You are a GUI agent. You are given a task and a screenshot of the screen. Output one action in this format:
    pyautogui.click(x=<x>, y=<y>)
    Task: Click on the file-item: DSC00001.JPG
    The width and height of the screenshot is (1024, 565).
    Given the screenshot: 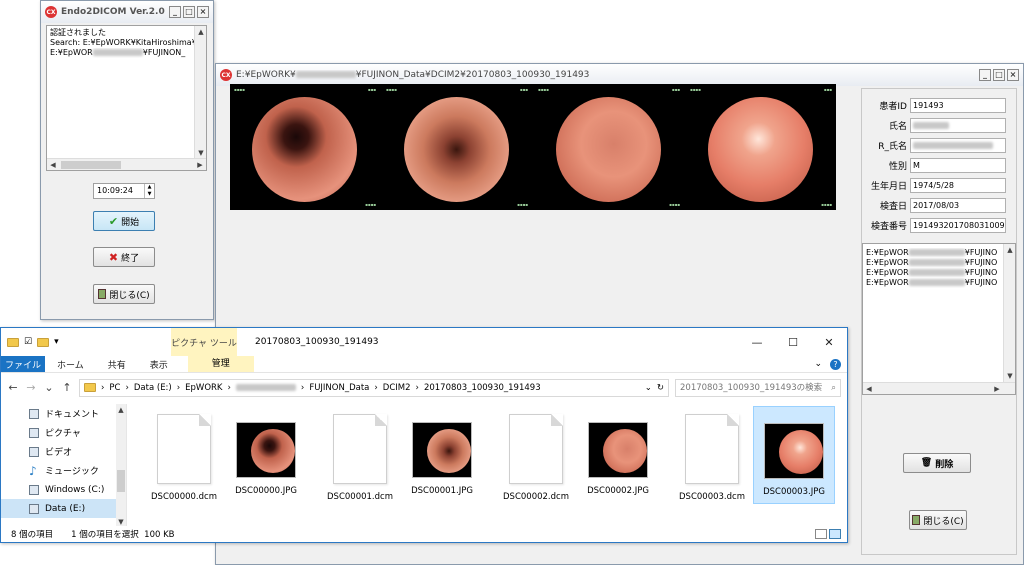 What is the action you would take?
    pyautogui.click(x=442, y=455)
    